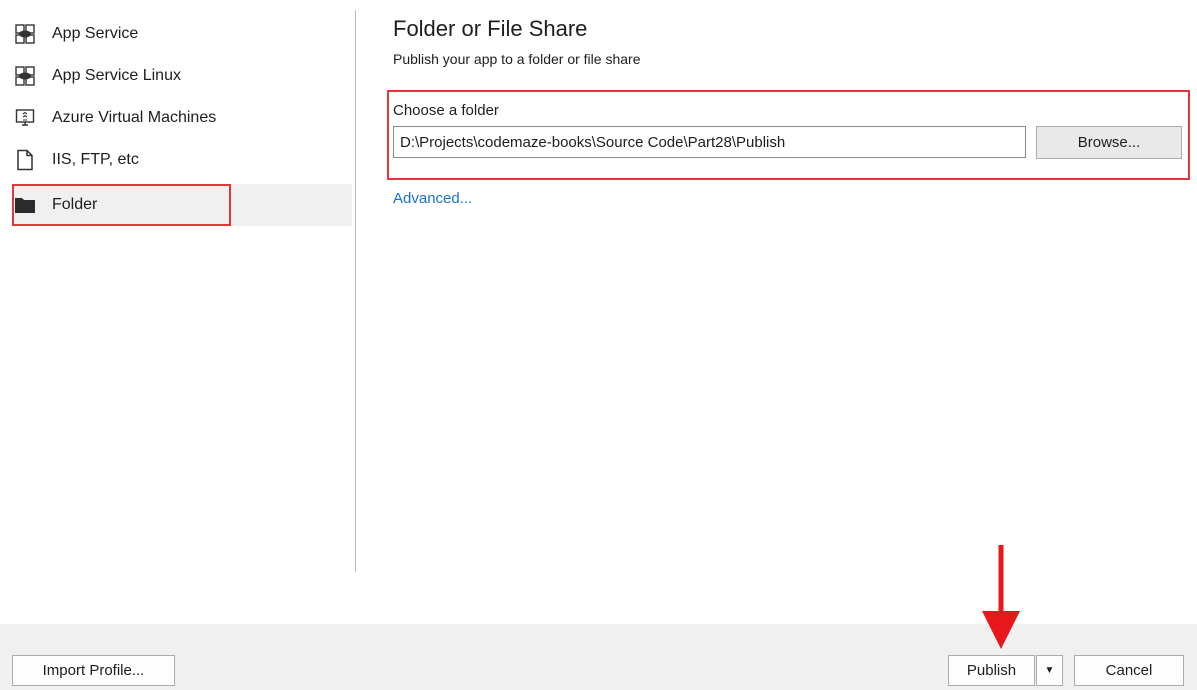 Image resolution: width=1197 pixels, height=690 pixels. I want to click on page-title: Folder or File Share, so click(490, 28).